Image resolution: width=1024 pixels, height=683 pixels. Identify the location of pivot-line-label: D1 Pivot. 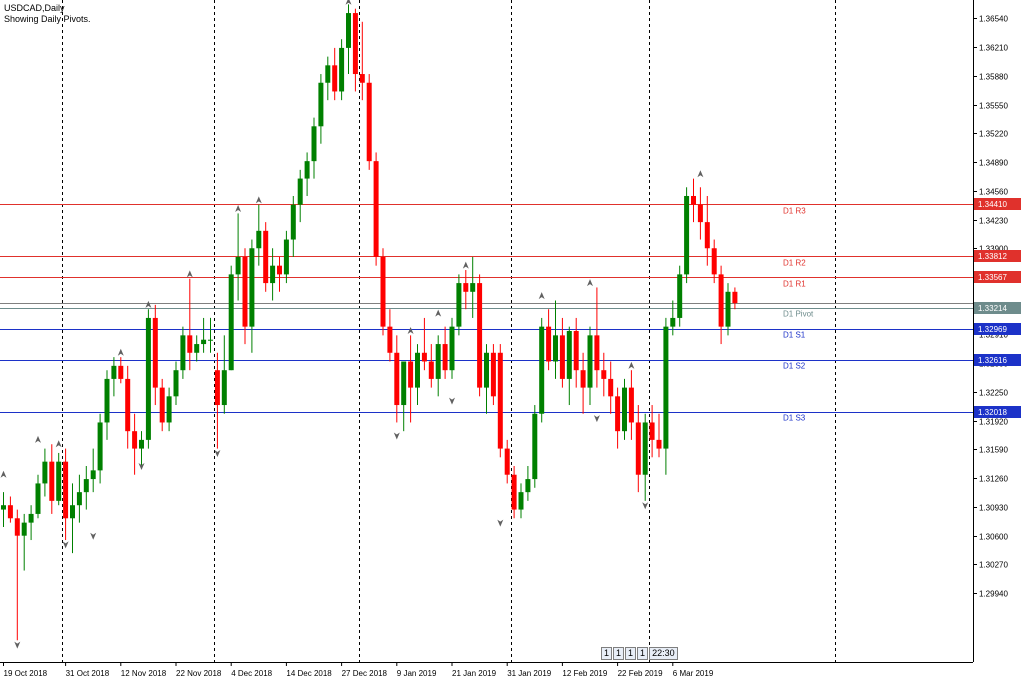
(798, 314).